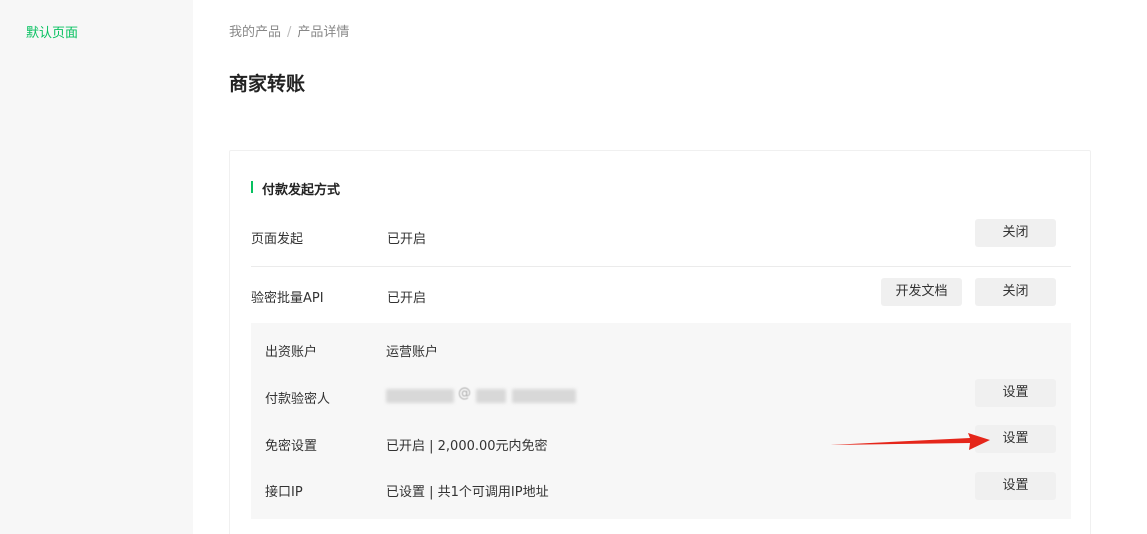  What do you see at coordinates (1015, 439) in the screenshot?
I see `password-free-set-button: 设置` at bounding box center [1015, 439].